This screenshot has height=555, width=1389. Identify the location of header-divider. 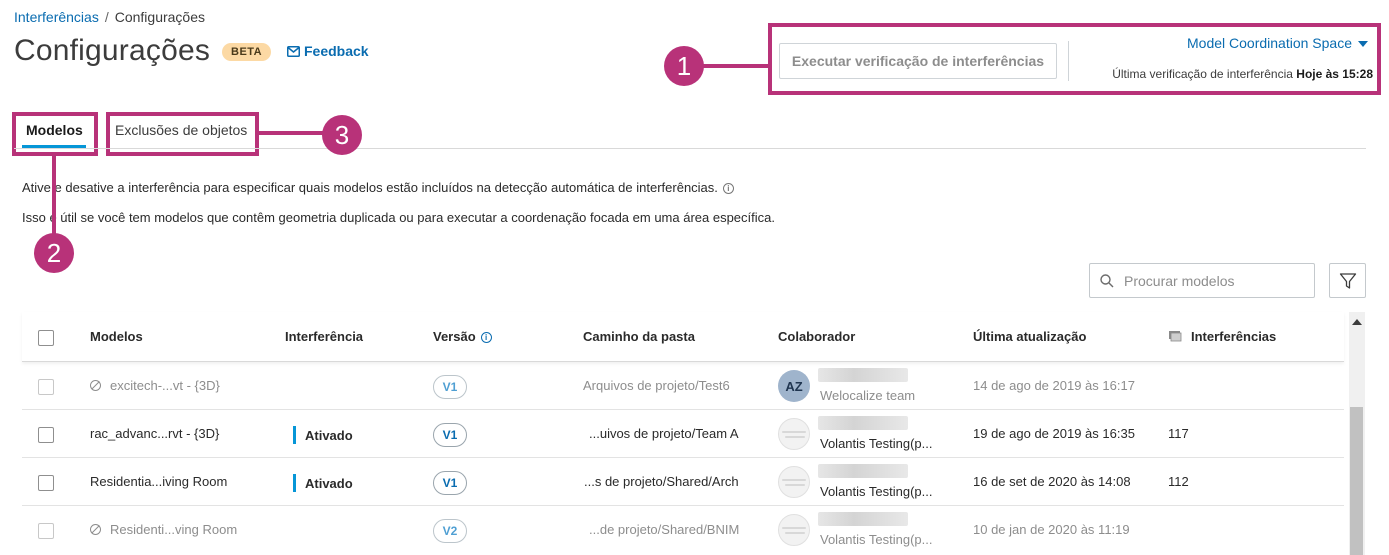
(1068, 61).